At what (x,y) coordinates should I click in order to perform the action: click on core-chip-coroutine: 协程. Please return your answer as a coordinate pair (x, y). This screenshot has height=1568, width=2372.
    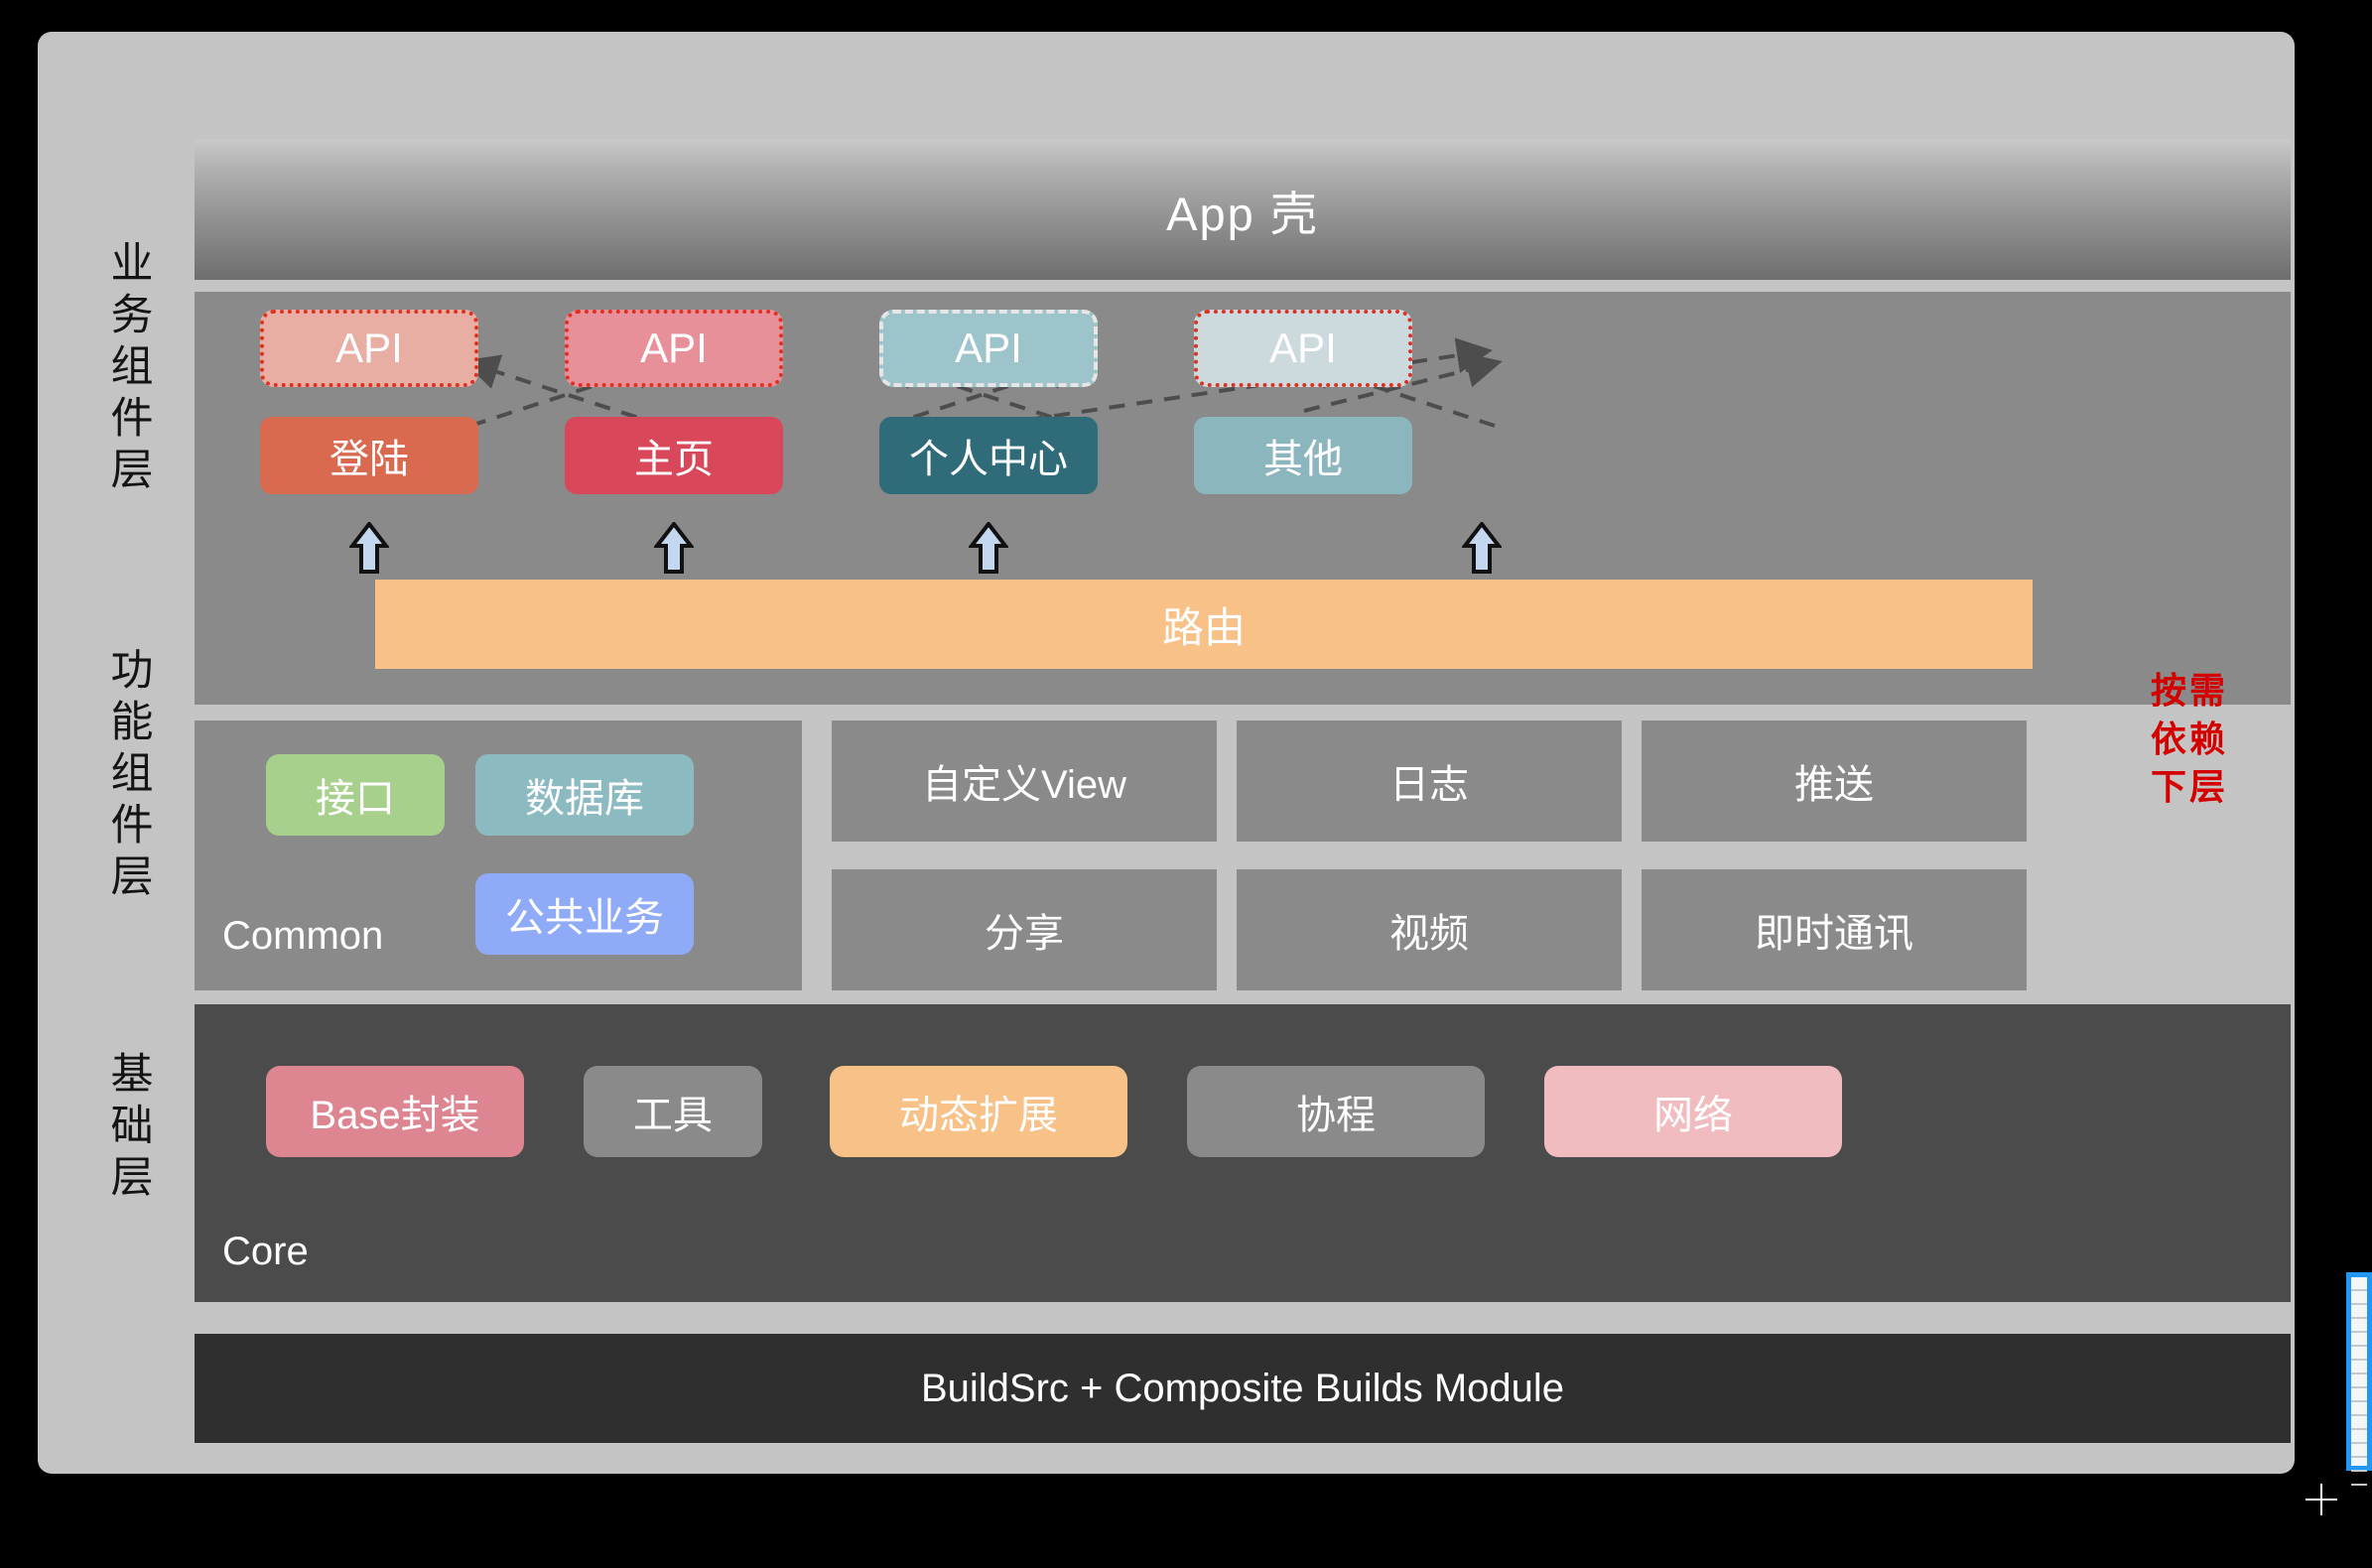
    Looking at the image, I should click on (1336, 1111).